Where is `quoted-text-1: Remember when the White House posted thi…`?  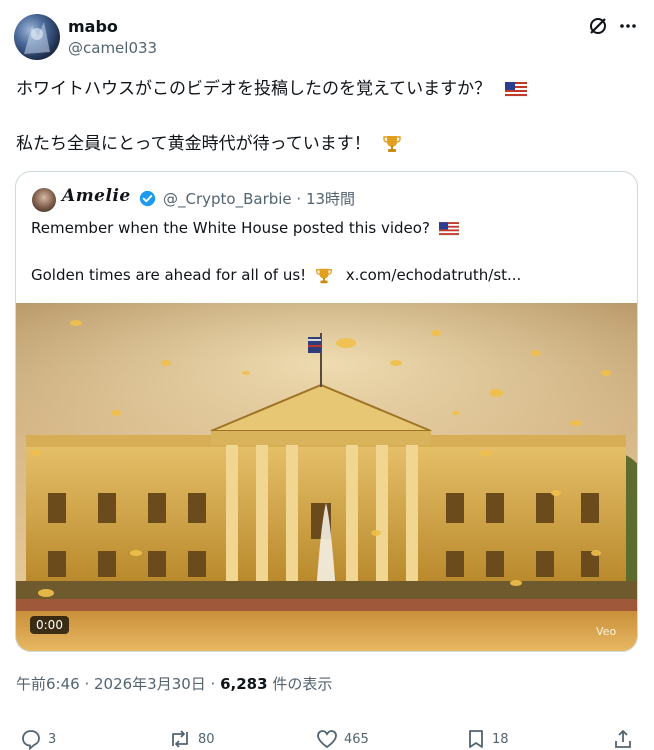 quoted-text-1: Remember when the White House posted thi… is located at coordinates (230, 228).